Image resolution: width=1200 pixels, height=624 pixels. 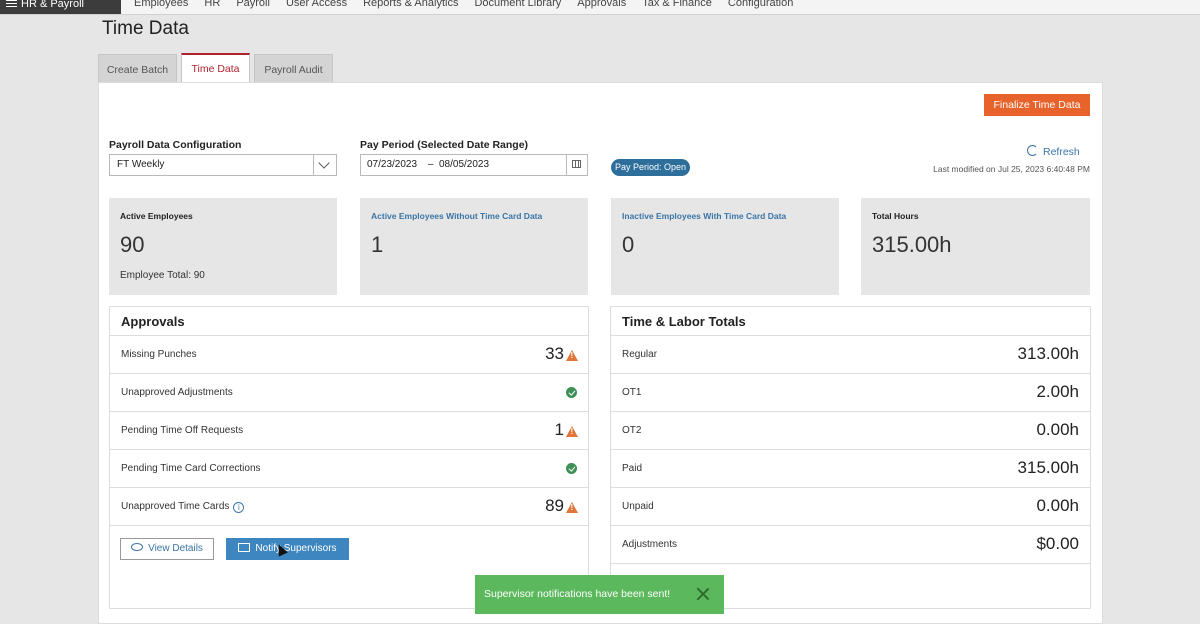 What do you see at coordinates (517, 4) in the screenshot?
I see `nav-document-library: Document Library` at bounding box center [517, 4].